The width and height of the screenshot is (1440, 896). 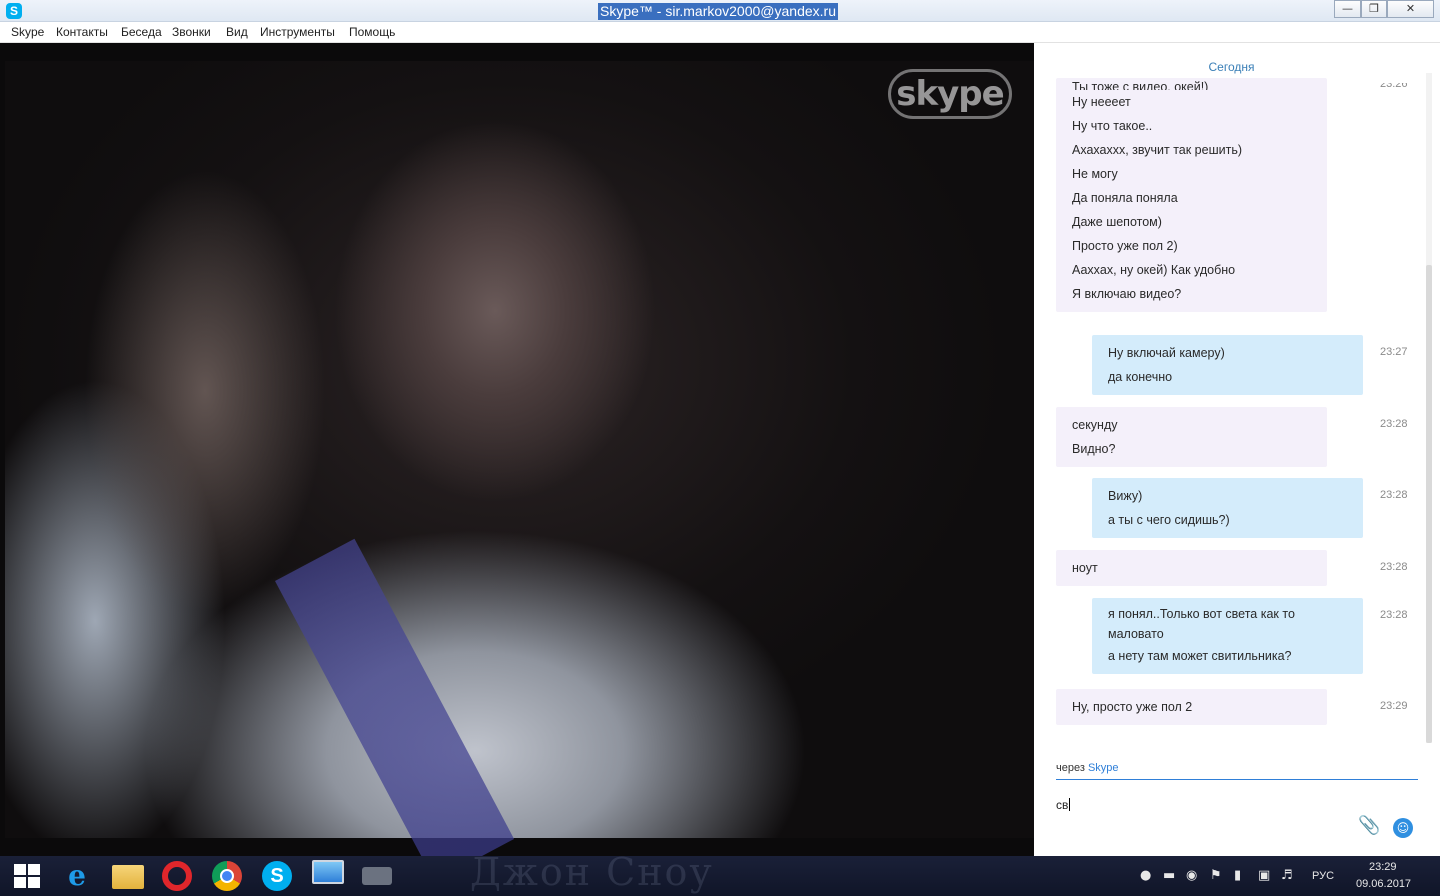 What do you see at coordinates (1125, 246) in the screenshot?
I see `message-text: Просто уже пол 2)` at bounding box center [1125, 246].